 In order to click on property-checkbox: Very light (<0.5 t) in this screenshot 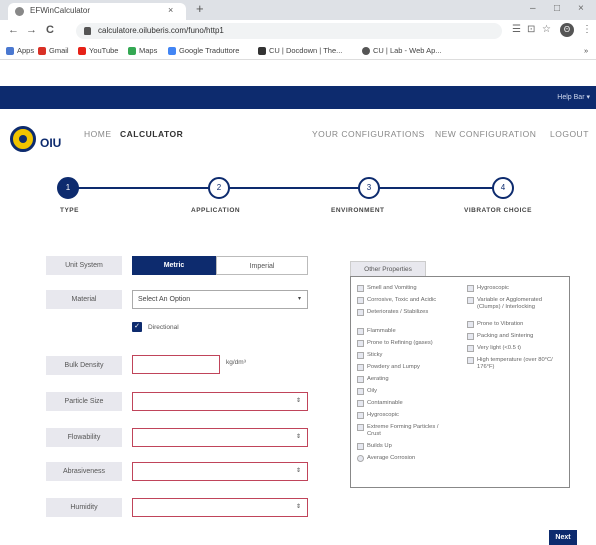, I will do `click(517, 348)`.